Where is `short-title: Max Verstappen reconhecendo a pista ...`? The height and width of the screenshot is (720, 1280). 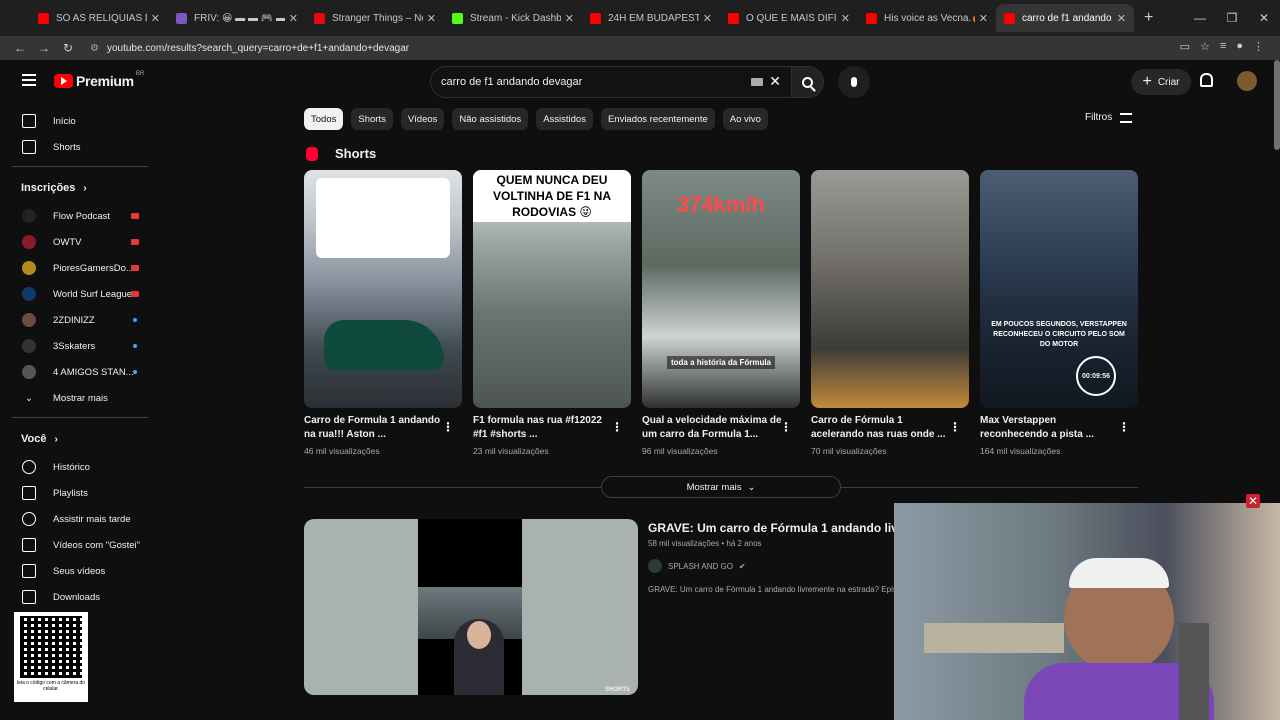
short-title: Max Verstappen reconhecendo a pista ... is located at coordinates (1050, 429).